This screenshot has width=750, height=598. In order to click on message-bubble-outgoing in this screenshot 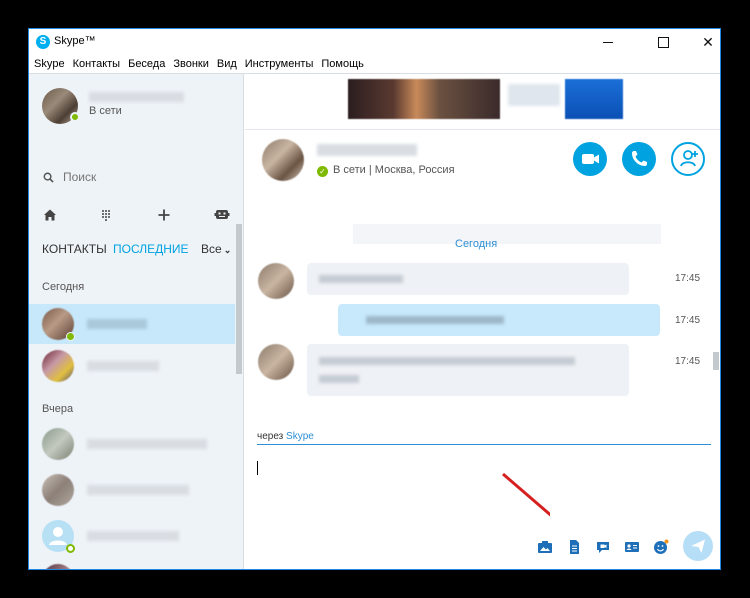, I will do `click(499, 320)`.